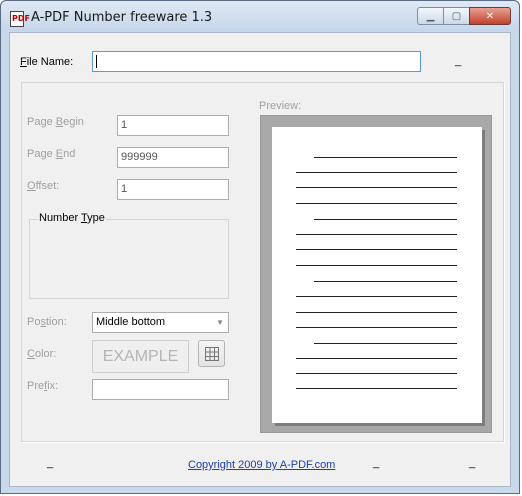 This screenshot has height=496, width=522. Describe the element at coordinates (376, 463) in the screenshot. I see `footer-mark-middle: _` at that location.